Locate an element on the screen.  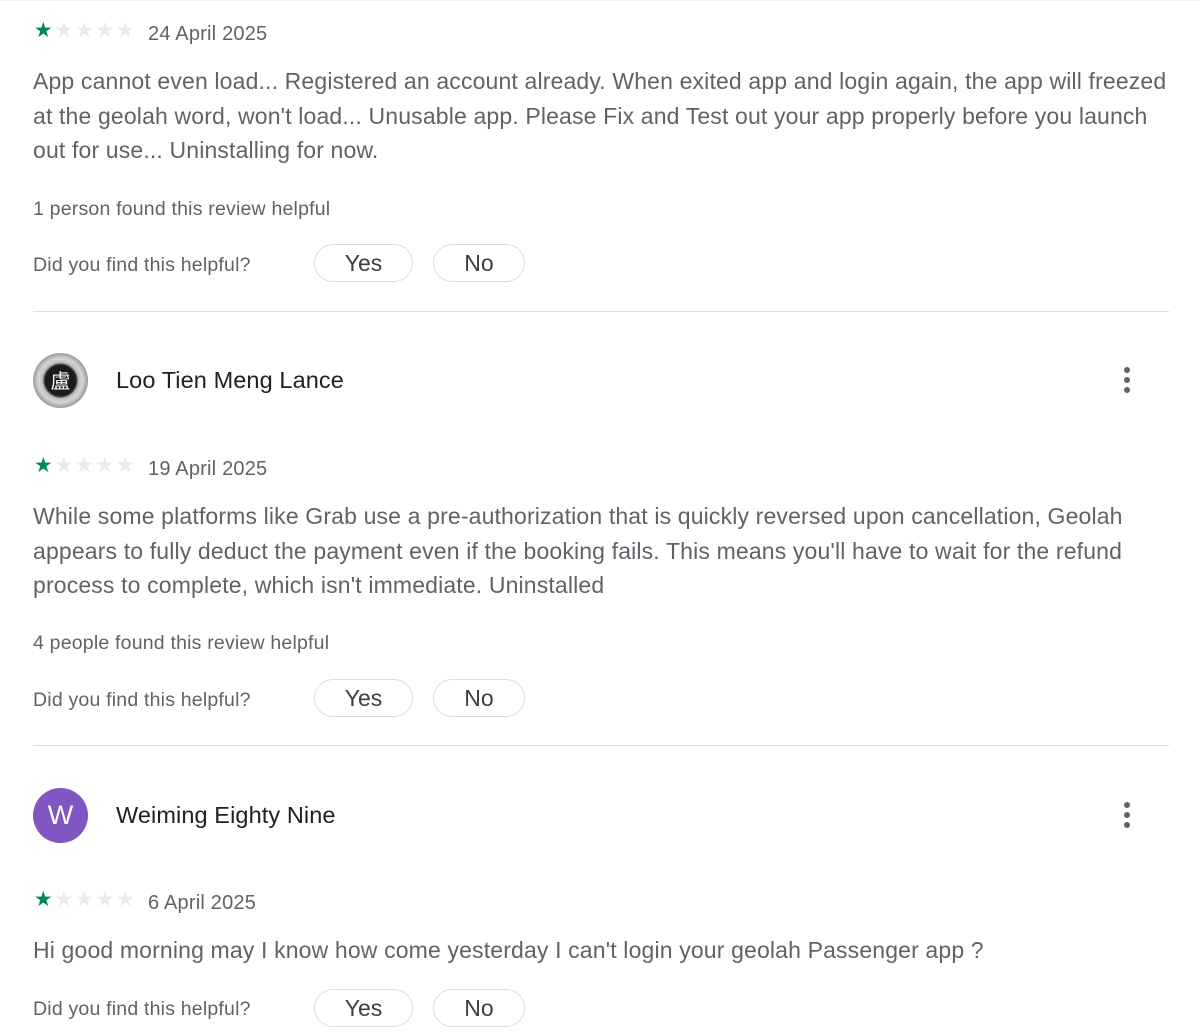
review-date: 24 April 2025 is located at coordinates (208, 34).